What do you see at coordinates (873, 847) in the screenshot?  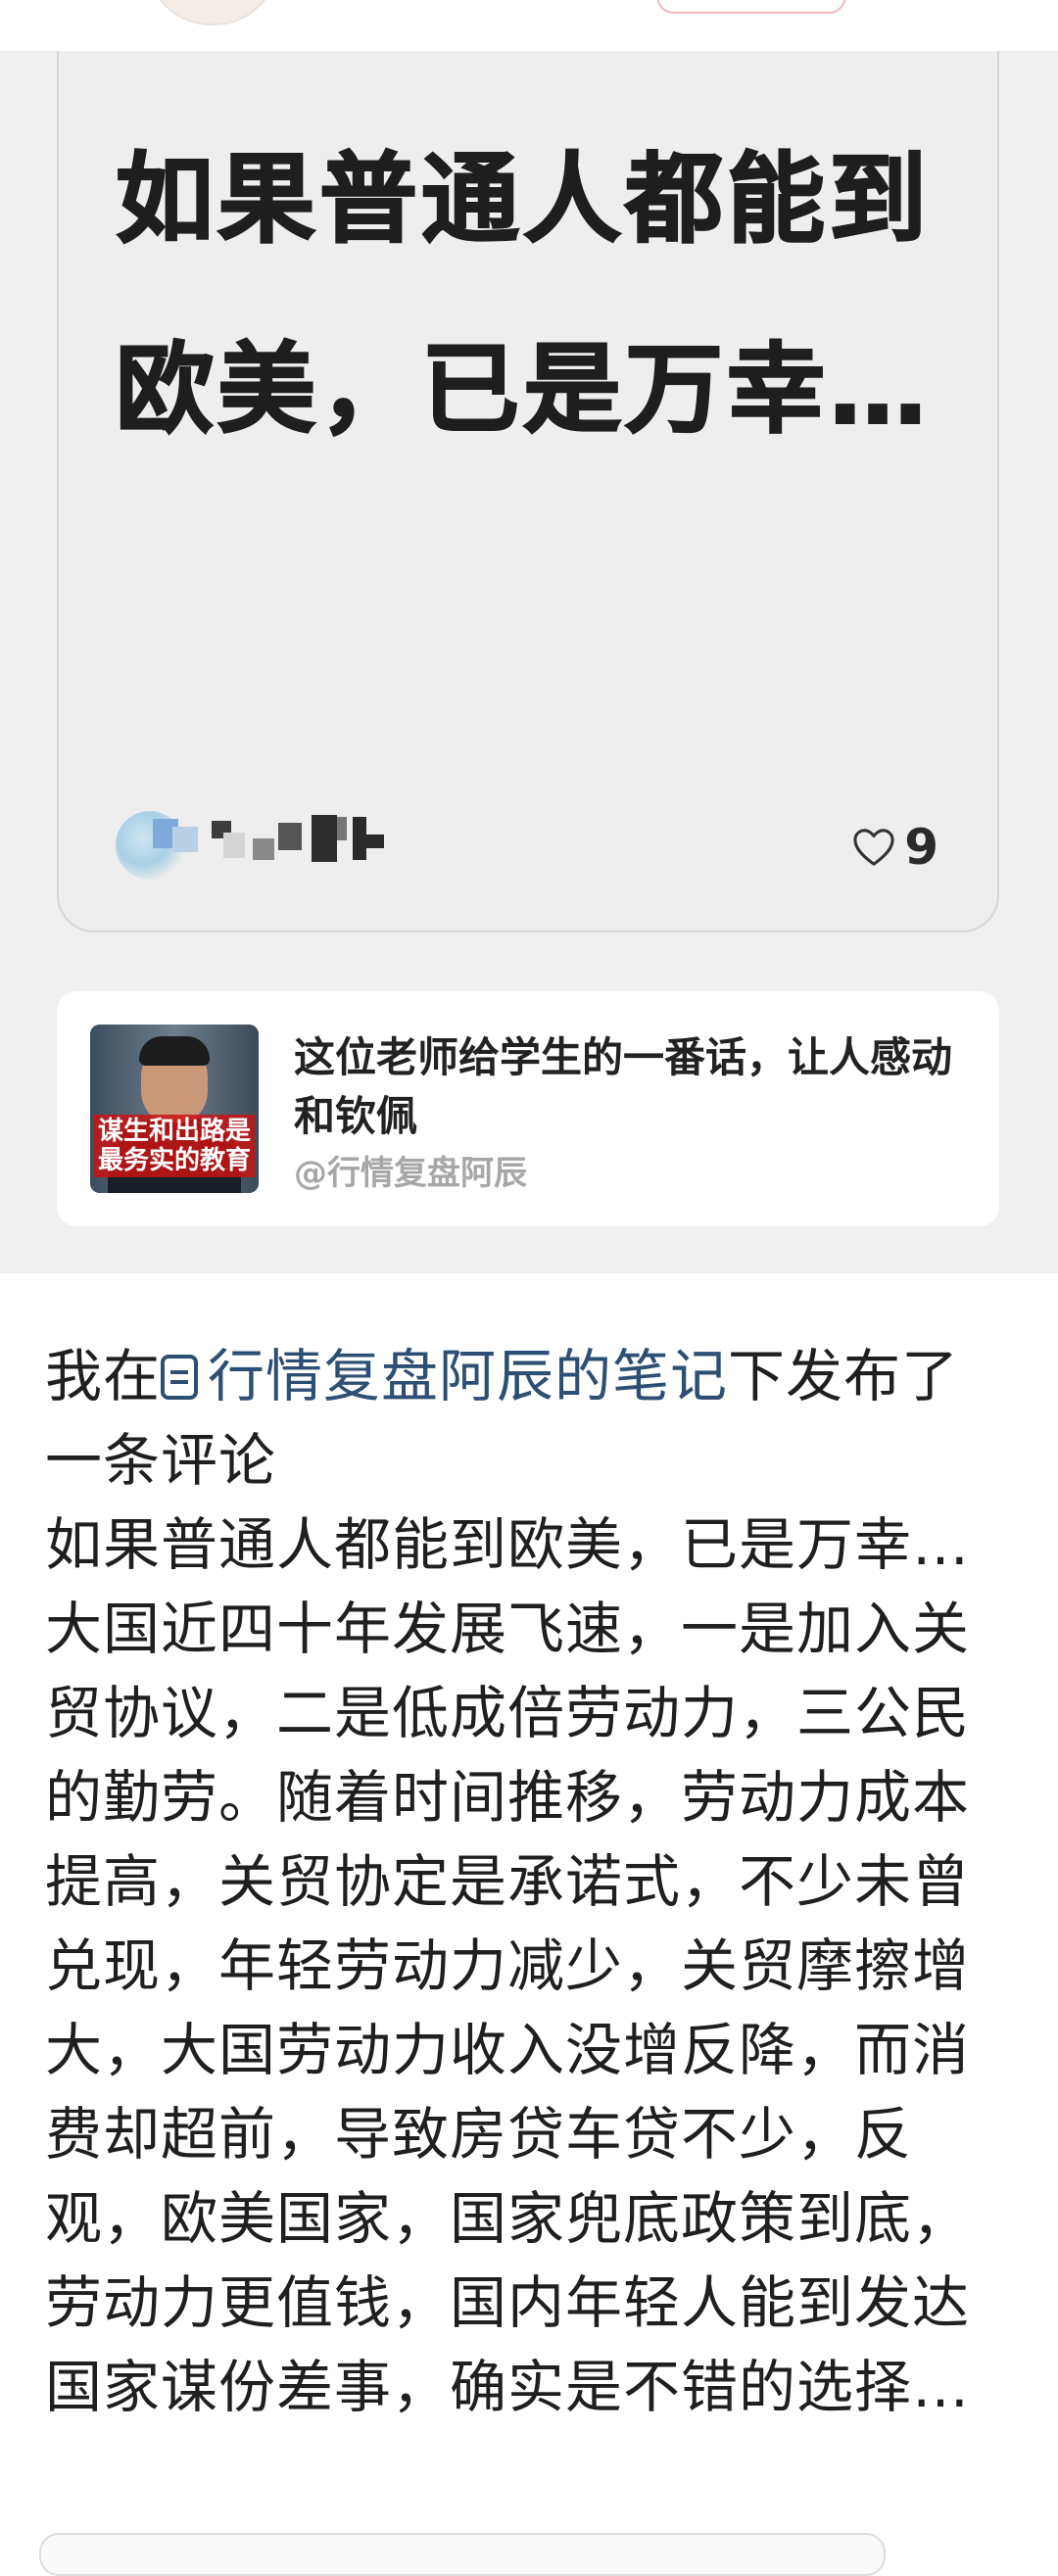 I see `heart-outline-icon` at bounding box center [873, 847].